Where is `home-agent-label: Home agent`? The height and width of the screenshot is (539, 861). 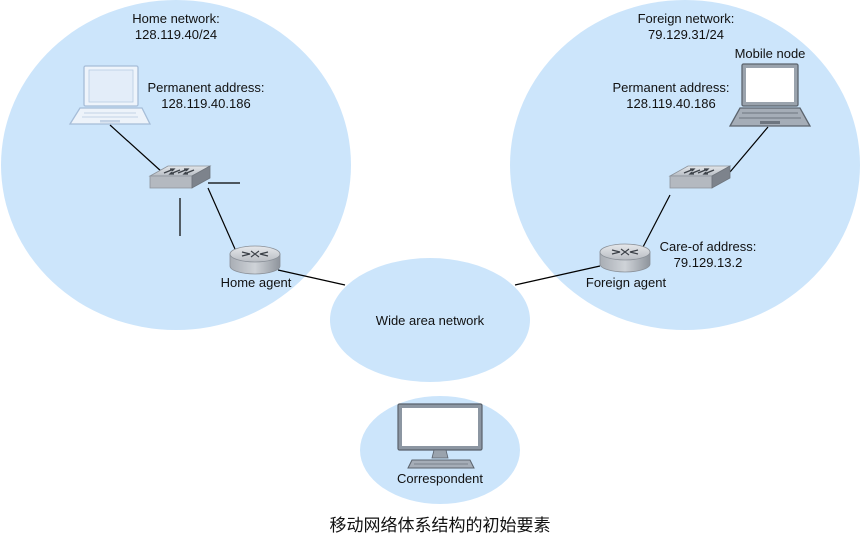 home-agent-label: Home agent is located at coordinates (256, 282).